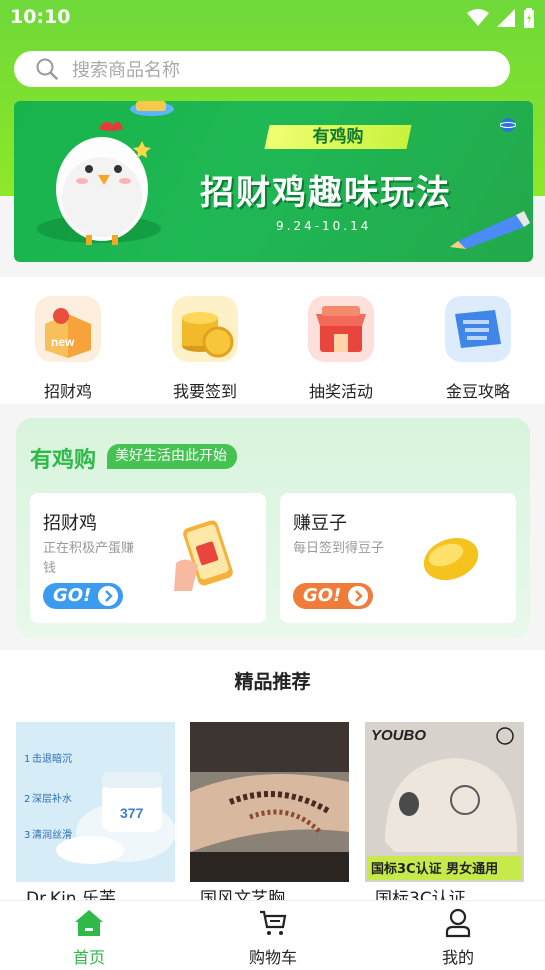 The width and height of the screenshot is (545, 970). Describe the element at coordinates (68, 329) in the screenshot. I see `new-gift-box-icon: new` at that location.